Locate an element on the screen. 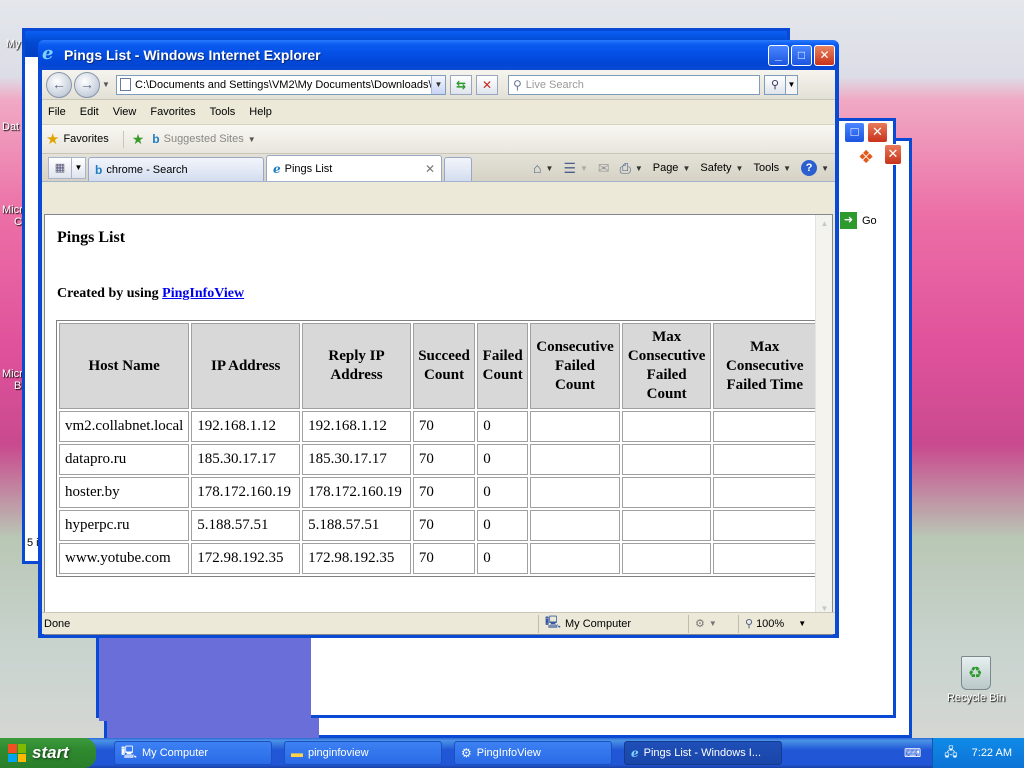 Image resolution: width=1024 pixels, height=768 pixels. windows-logo-icon: ❖ is located at coordinates (866, 157).